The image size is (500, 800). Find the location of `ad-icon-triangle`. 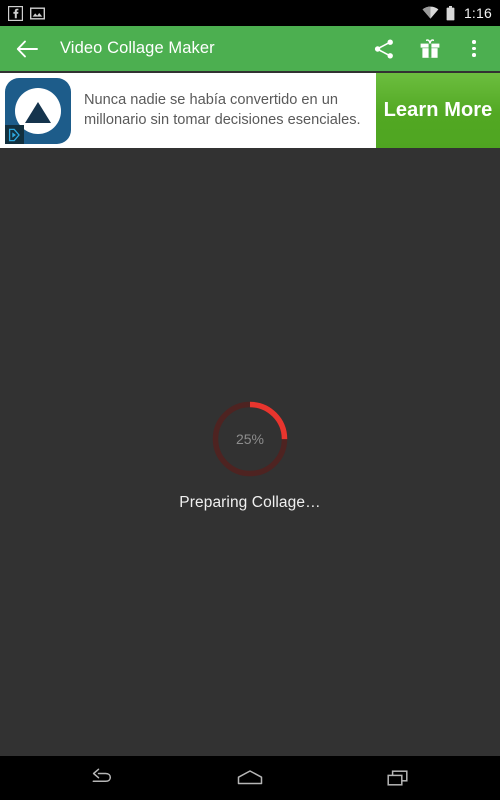

ad-icon-triangle is located at coordinates (38, 112).